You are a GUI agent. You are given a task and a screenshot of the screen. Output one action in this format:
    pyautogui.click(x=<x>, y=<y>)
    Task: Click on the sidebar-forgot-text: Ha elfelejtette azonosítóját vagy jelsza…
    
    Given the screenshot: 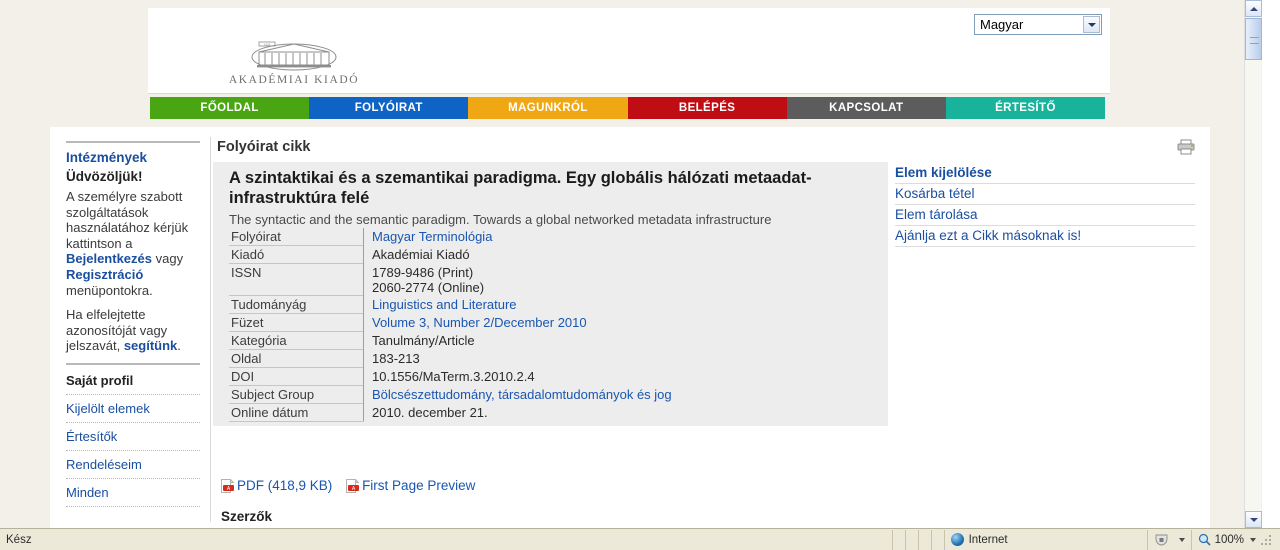 What is the action you would take?
    pyautogui.click(x=133, y=330)
    